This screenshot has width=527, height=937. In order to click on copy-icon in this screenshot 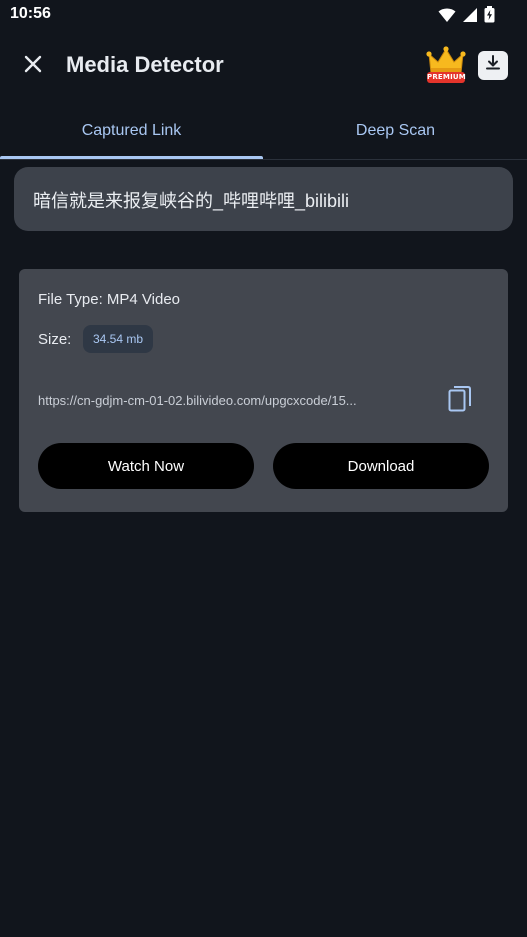, I will do `click(460, 401)`.